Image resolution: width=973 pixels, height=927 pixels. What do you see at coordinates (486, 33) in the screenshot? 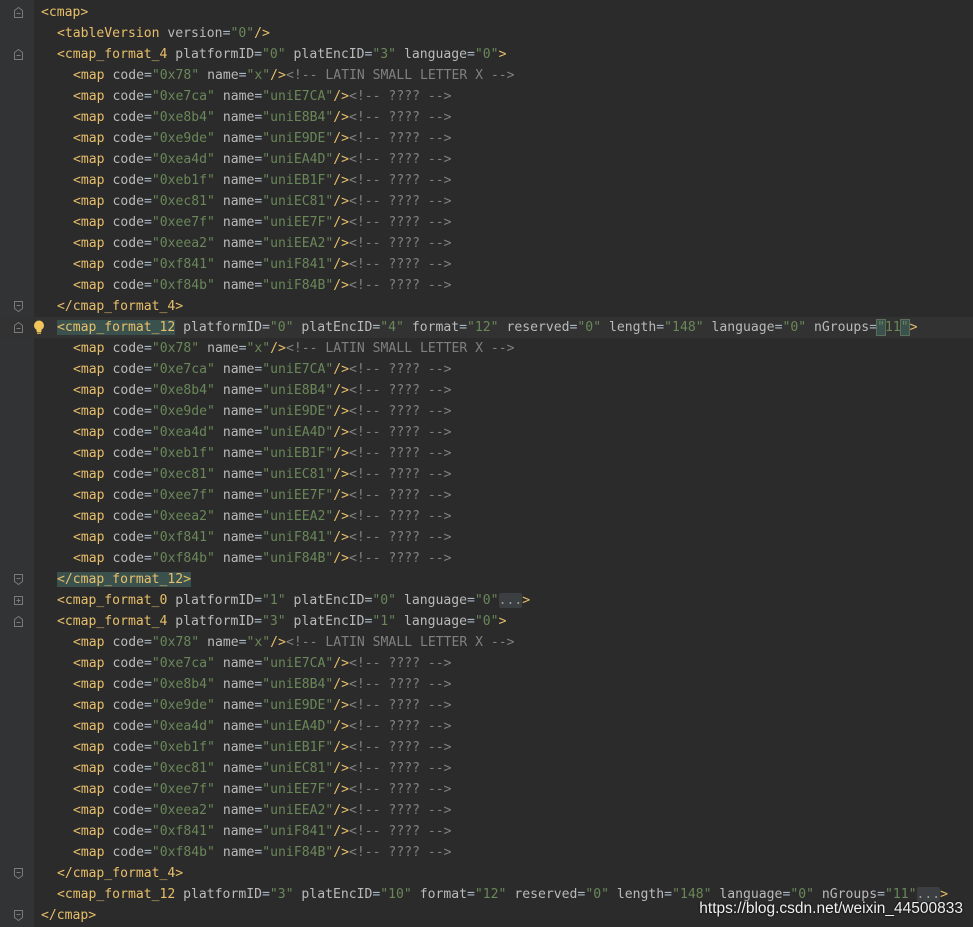
I see `table-version-line: <tableVersion version="0"/>` at bounding box center [486, 33].